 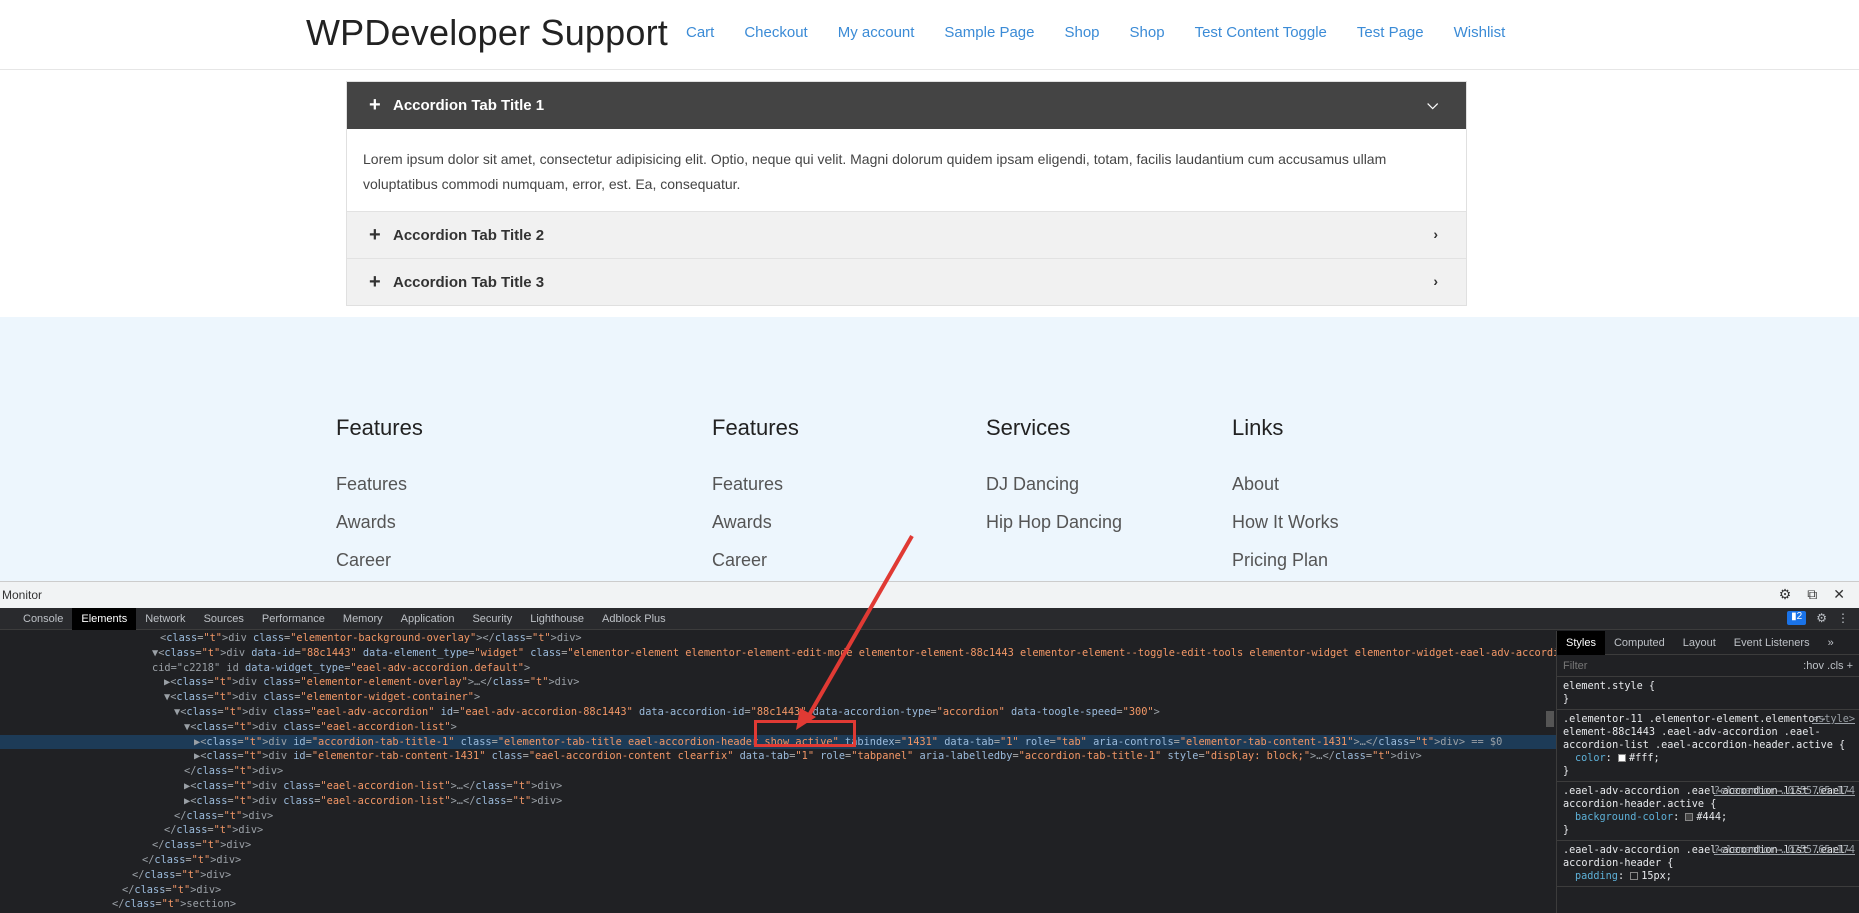 I want to click on footer-link: How It Works, so click(x=1285, y=522).